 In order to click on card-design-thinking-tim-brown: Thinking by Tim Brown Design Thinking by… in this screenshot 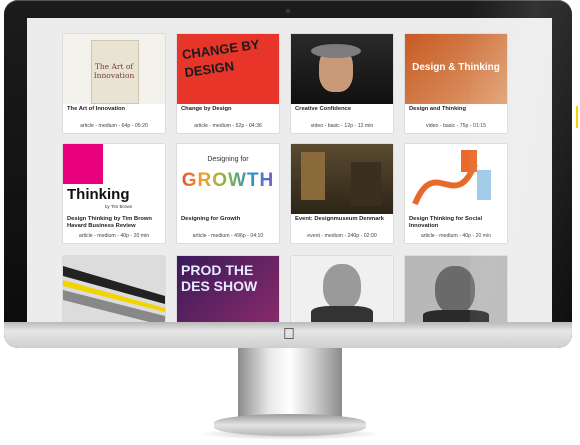, I will do `click(114, 193)`.